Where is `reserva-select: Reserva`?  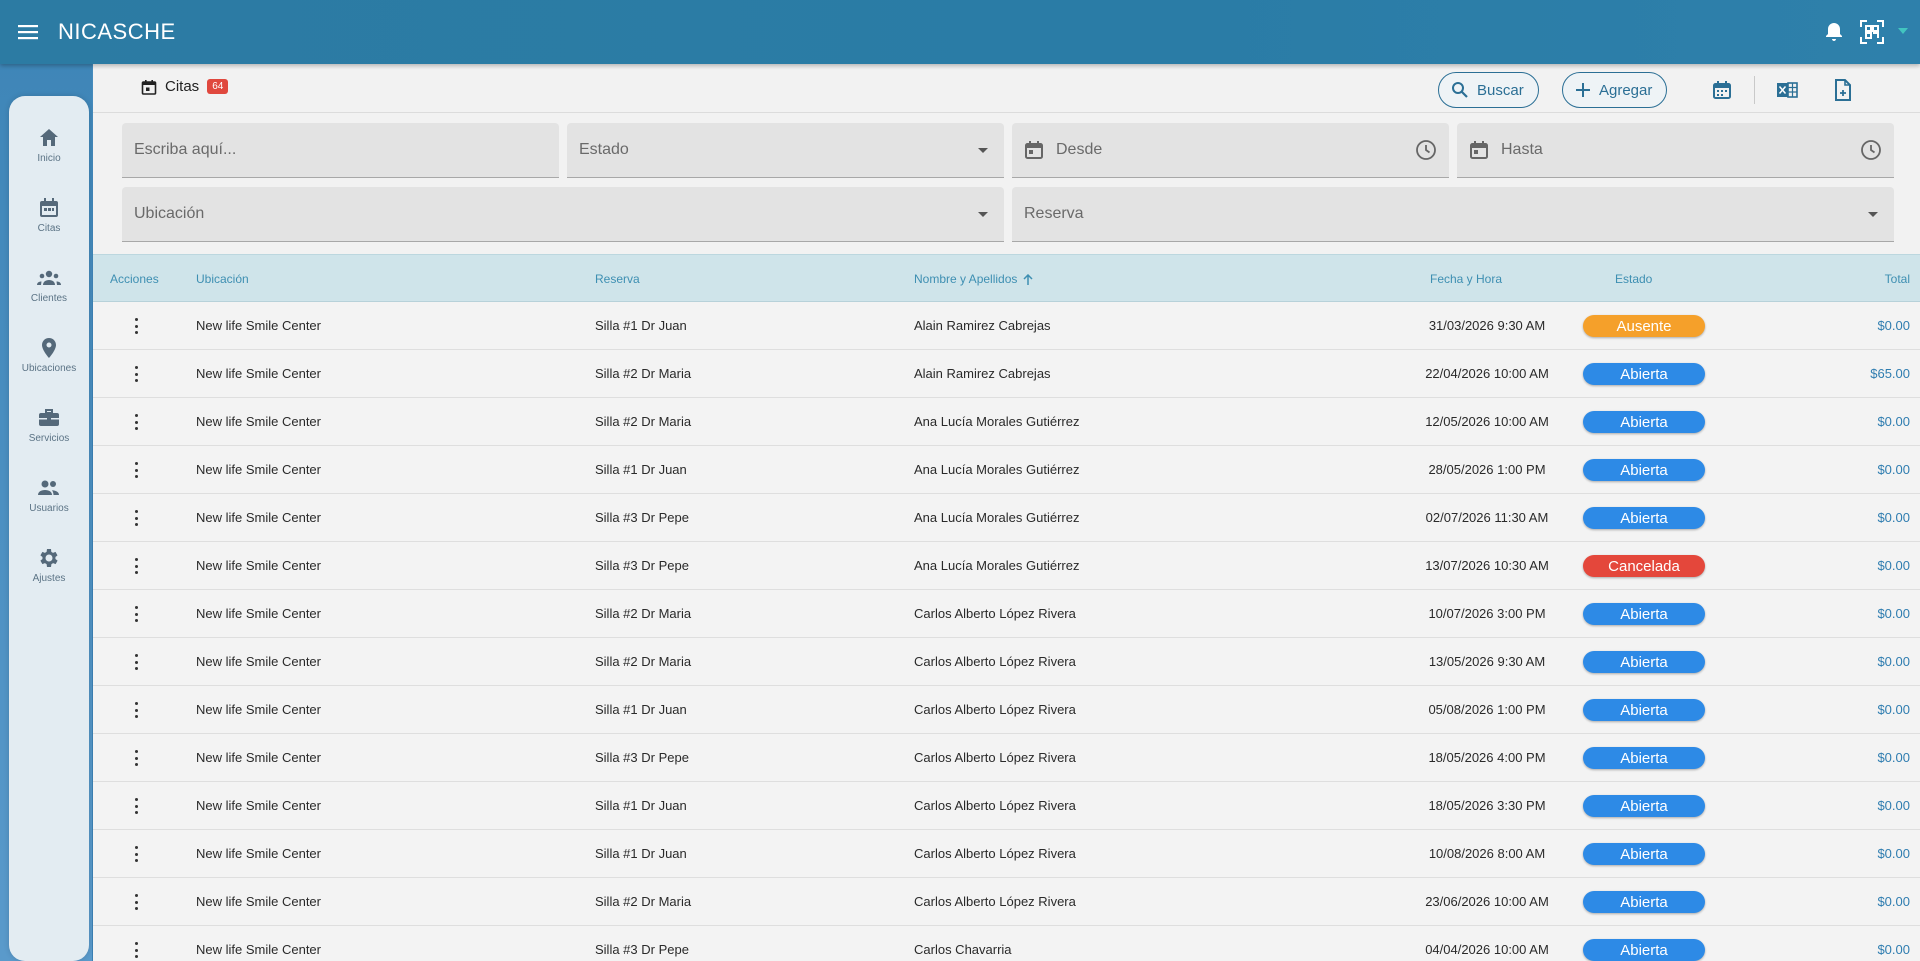 reserva-select: Reserva is located at coordinates (1453, 214).